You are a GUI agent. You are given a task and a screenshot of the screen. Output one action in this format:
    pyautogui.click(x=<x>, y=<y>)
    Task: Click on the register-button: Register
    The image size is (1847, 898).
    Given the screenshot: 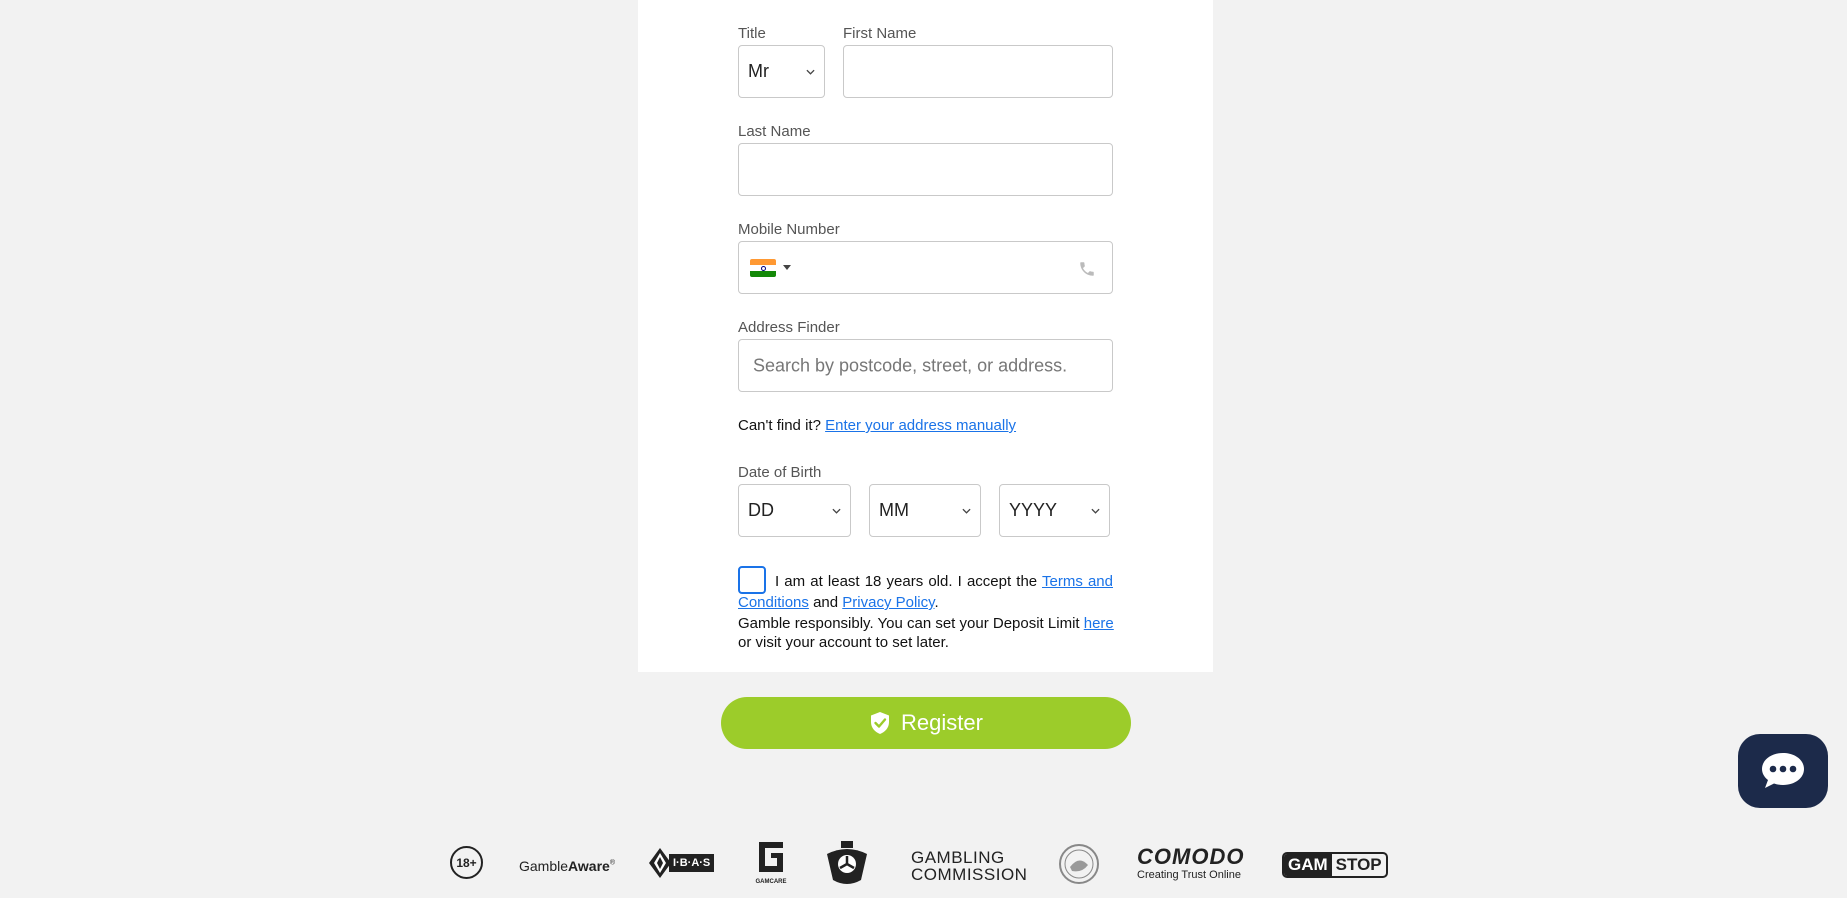 What is the action you would take?
    pyautogui.click(x=926, y=723)
    